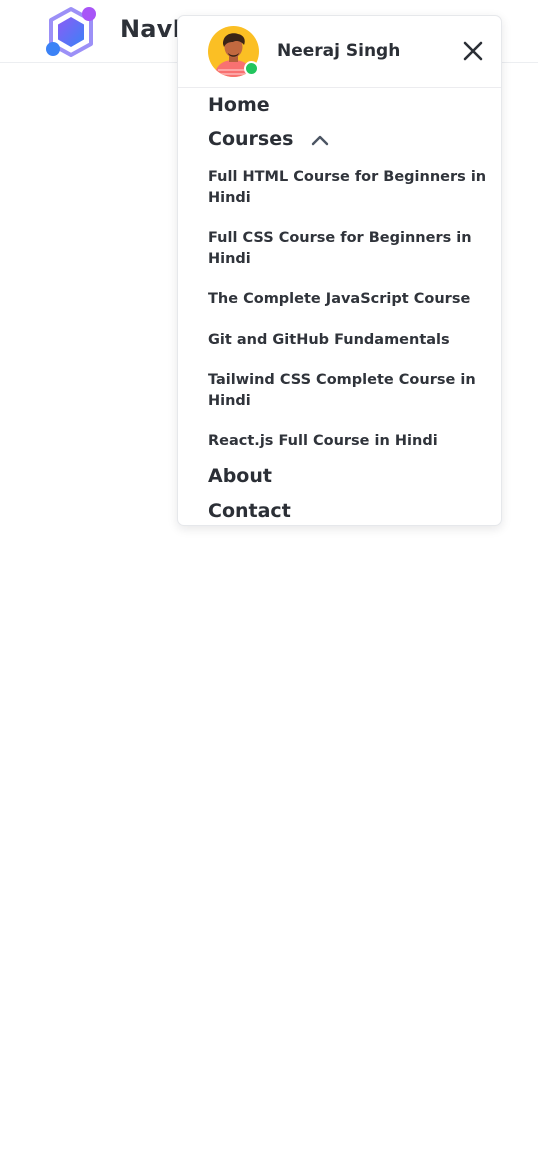  What do you see at coordinates (348, 139) in the screenshot?
I see `nav-courses-toggle: Courses` at bounding box center [348, 139].